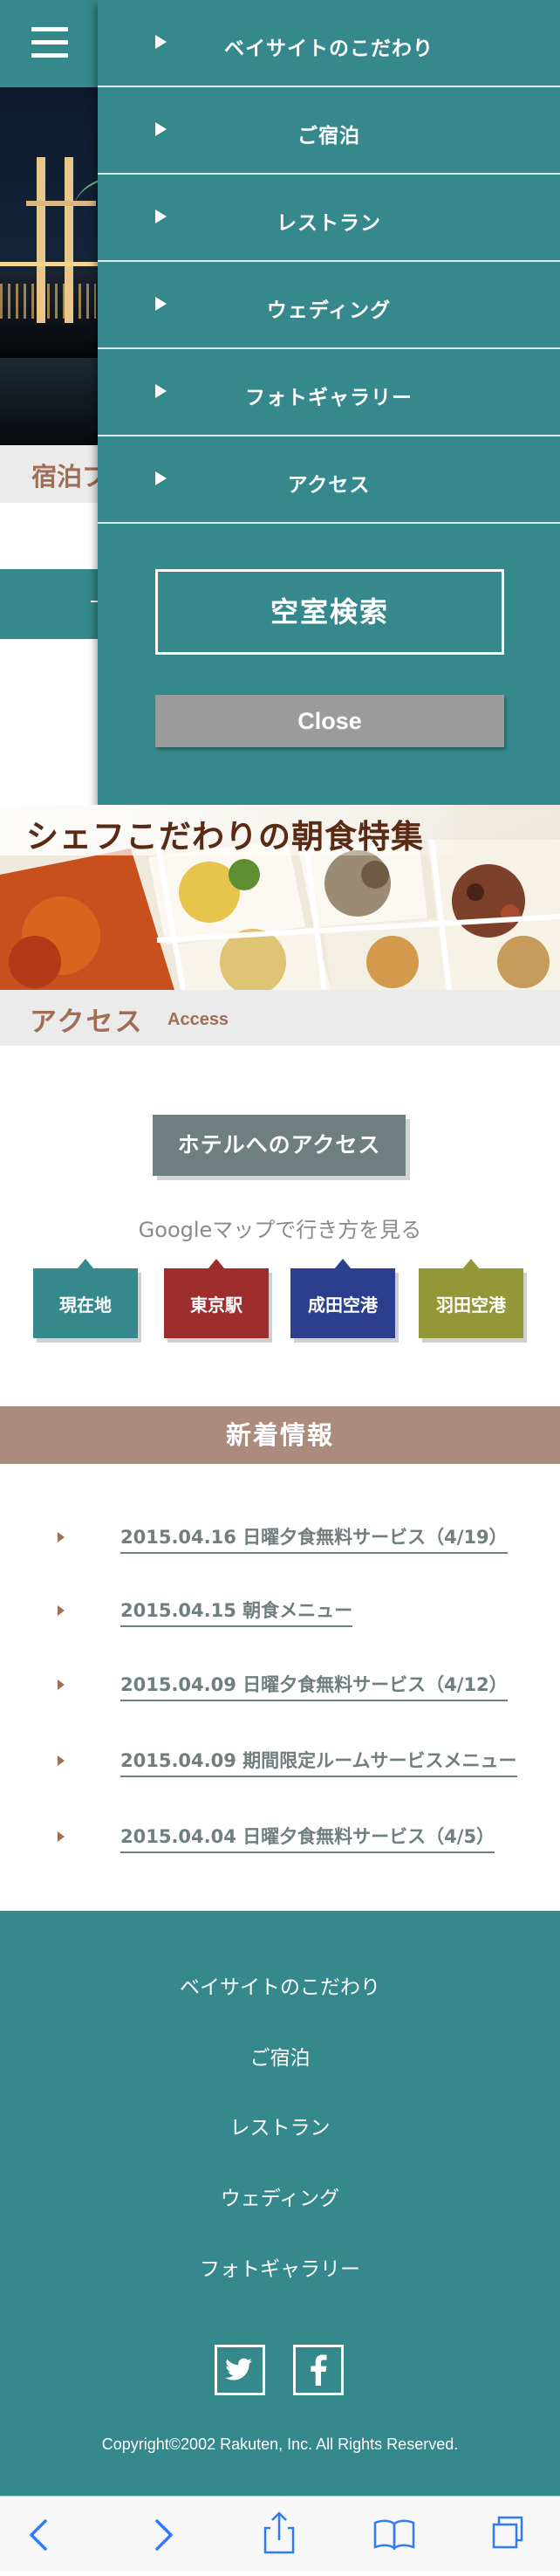 This screenshot has width=560, height=2576. I want to click on news-link: 2015.04.15 朝食メニュー, so click(236, 1612).